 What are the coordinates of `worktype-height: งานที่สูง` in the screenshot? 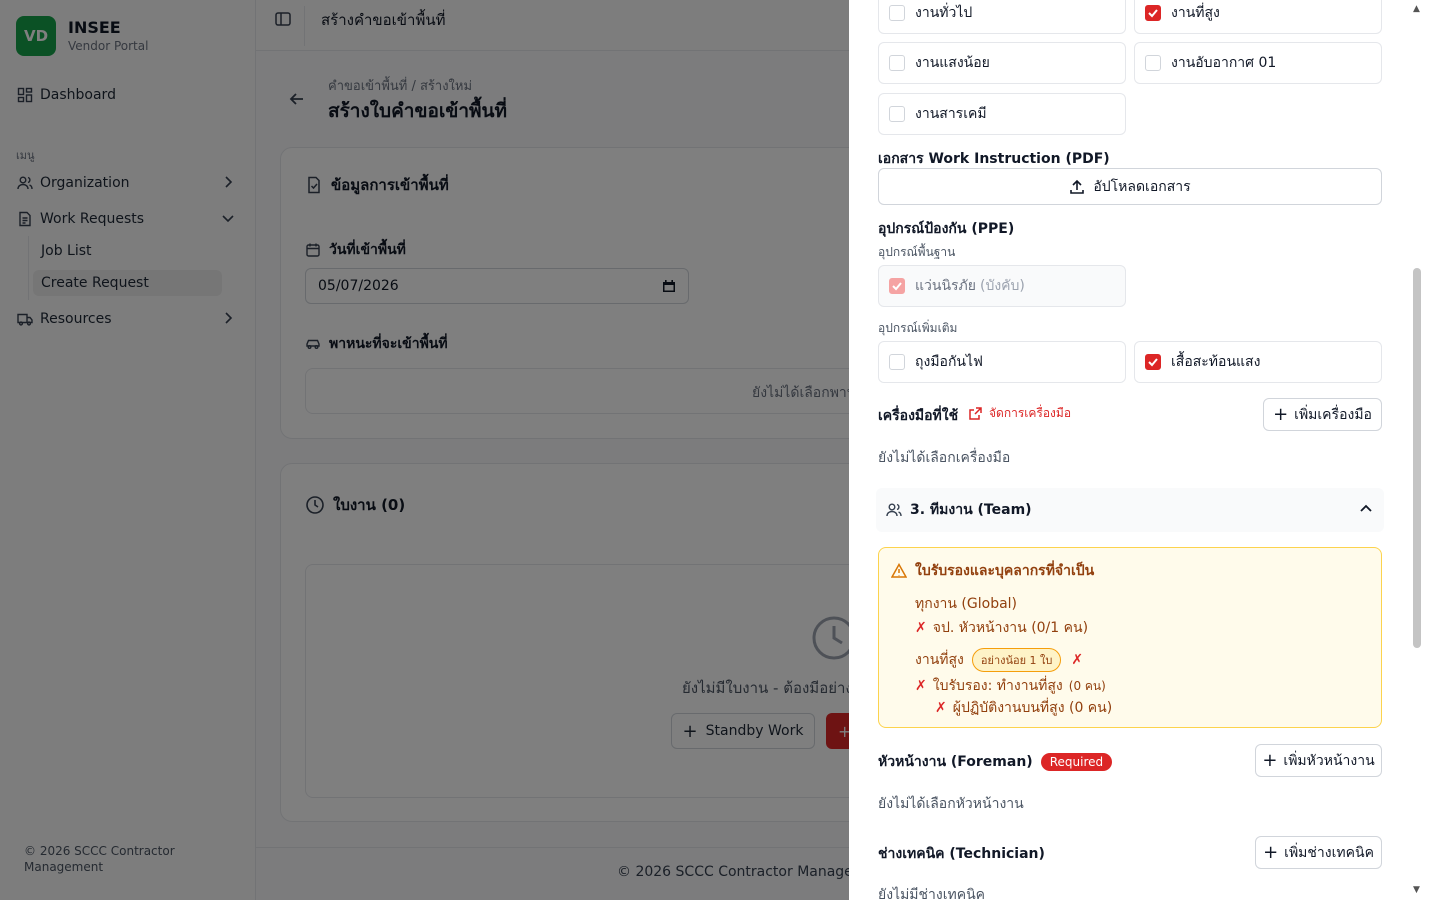 It's located at (1258, 17).